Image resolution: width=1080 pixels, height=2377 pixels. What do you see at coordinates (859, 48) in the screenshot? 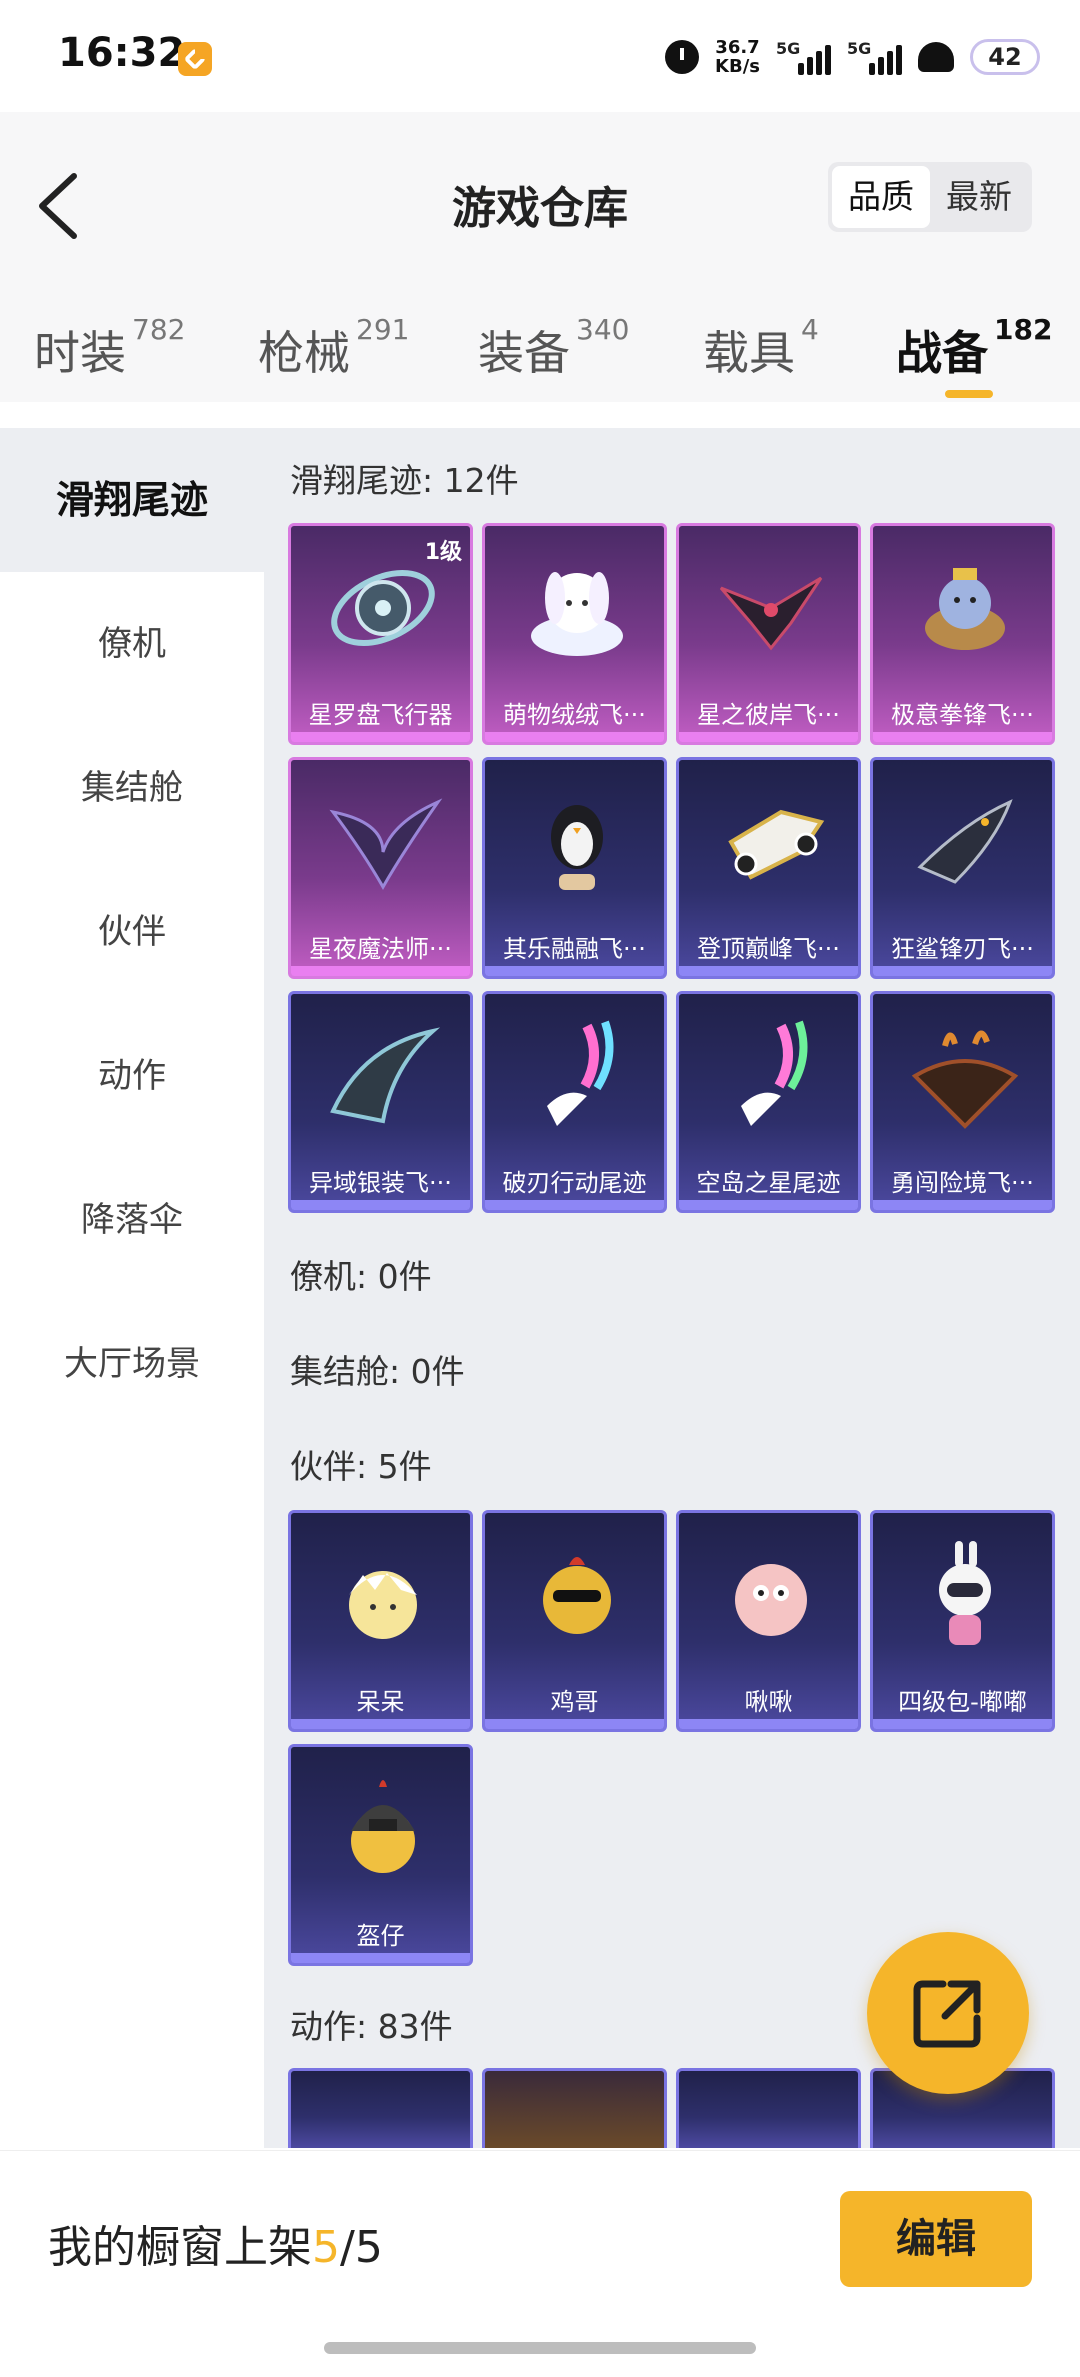
I see `sim2-label: 5G` at bounding box center [859, 48].